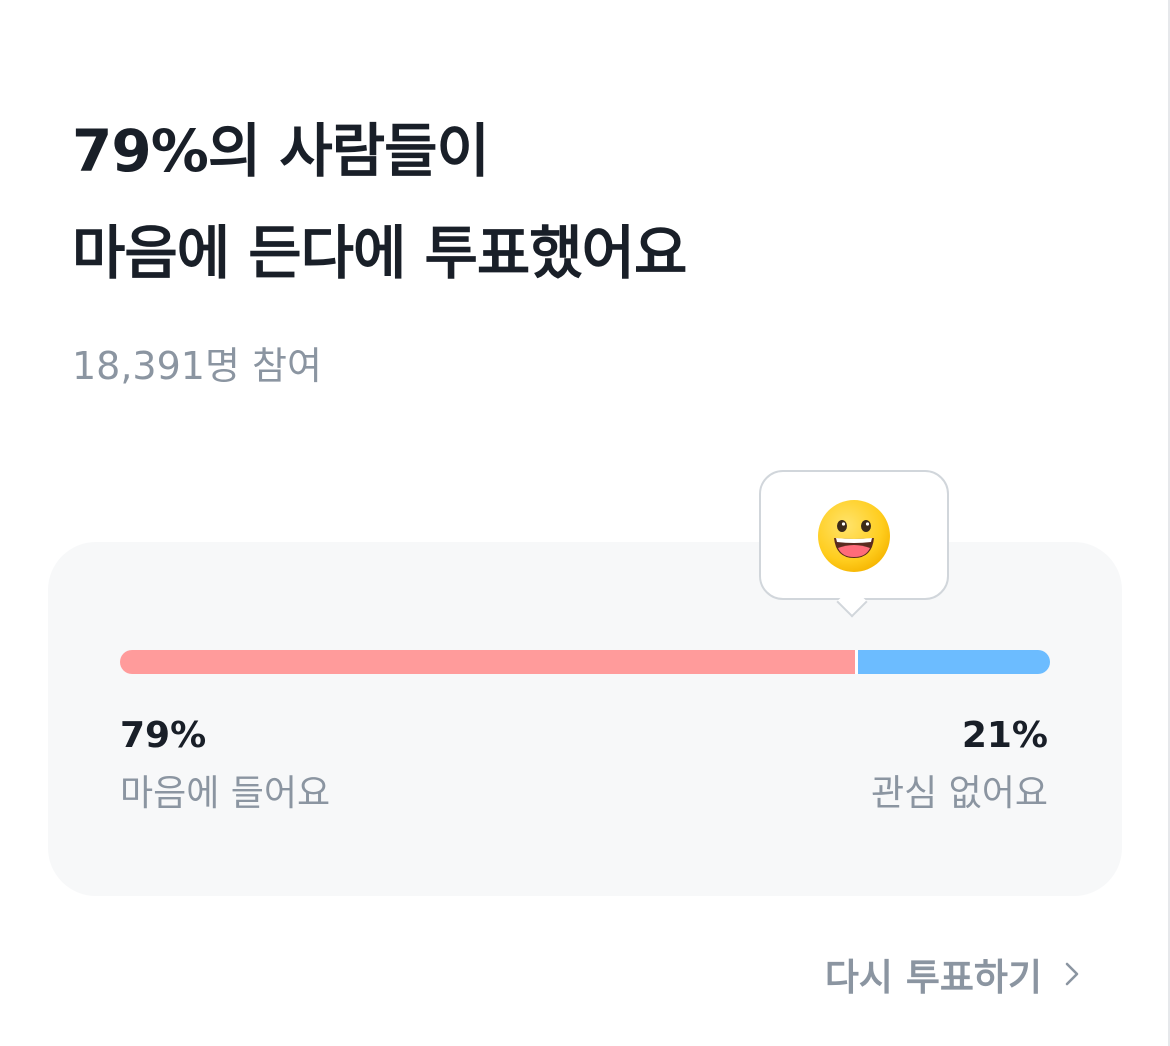  What do you see at coordinates (379, 253) in the screenshot?
I see `headline-line-2: 마음에 든다에 투표했어요` at bounding box center [379, 253].